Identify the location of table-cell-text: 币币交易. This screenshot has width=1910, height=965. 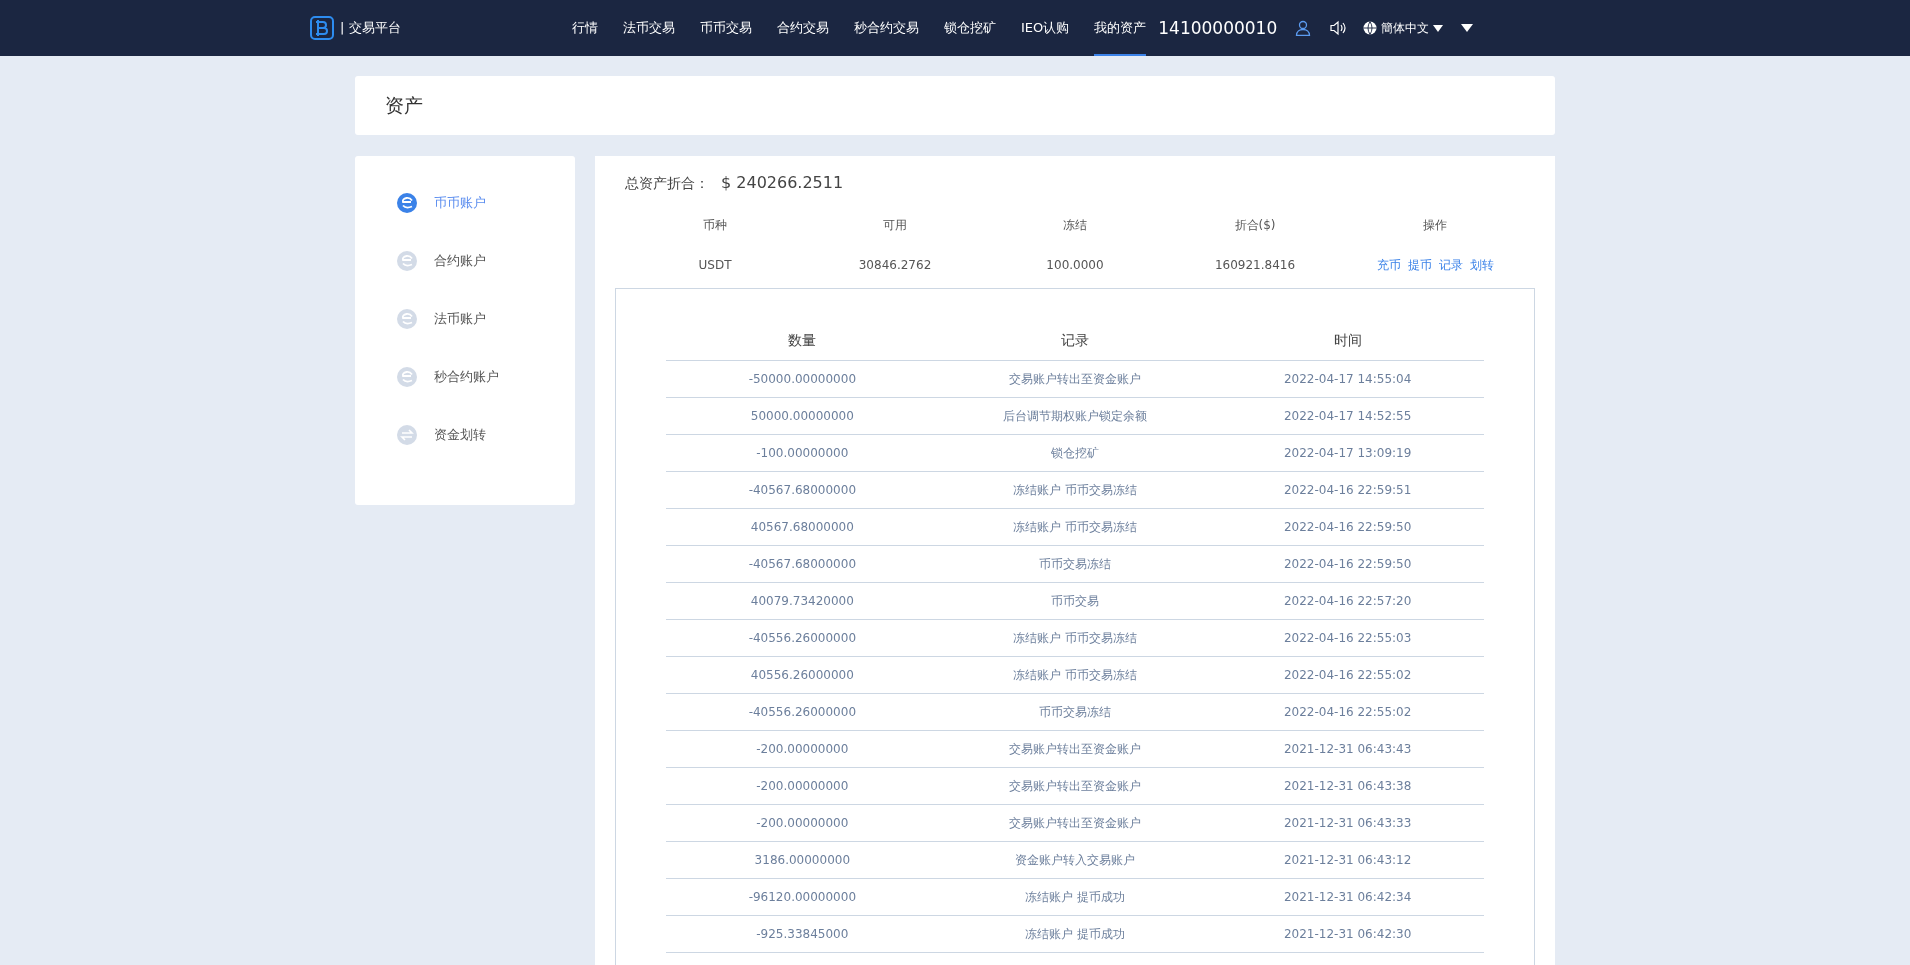
(1075, 601).